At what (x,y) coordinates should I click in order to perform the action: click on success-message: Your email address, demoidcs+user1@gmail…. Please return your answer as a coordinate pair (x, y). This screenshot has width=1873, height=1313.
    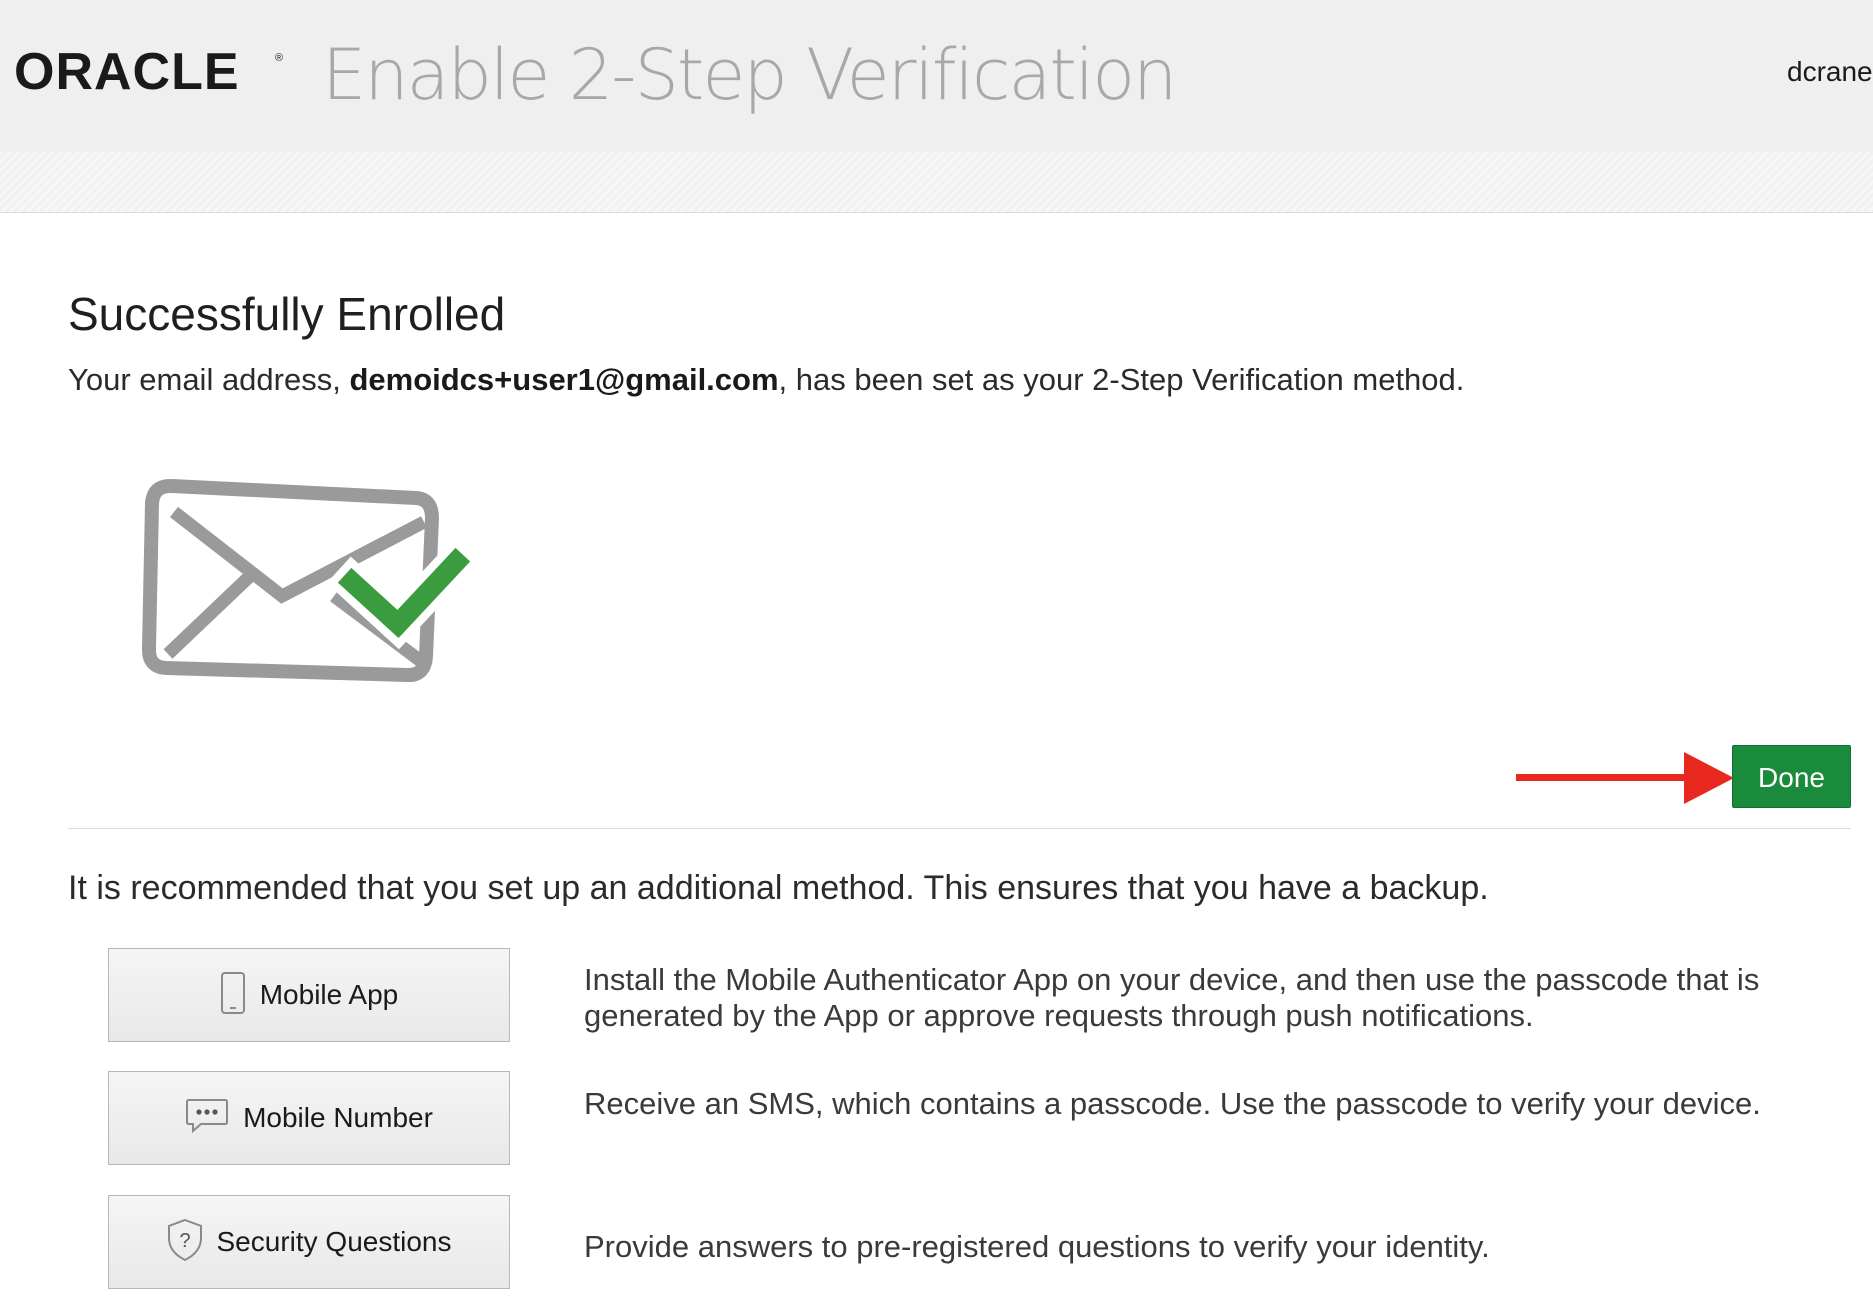
    Looking at the image, I should click on (766, 380).